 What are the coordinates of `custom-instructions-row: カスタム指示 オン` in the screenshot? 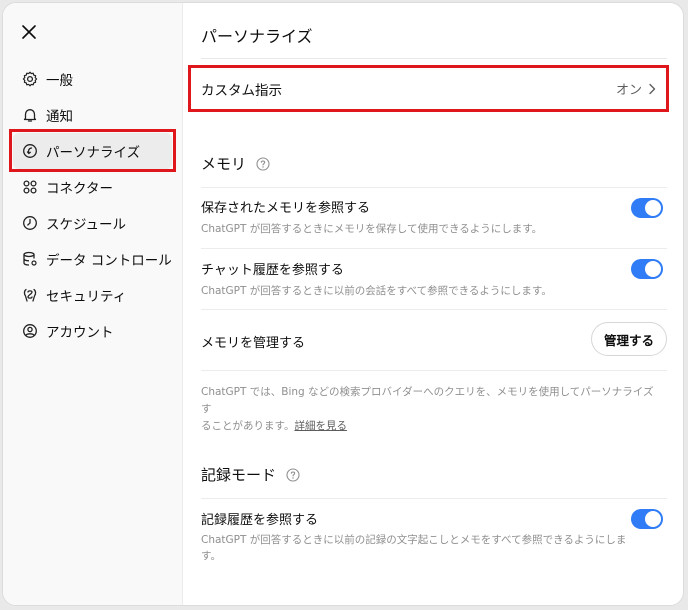 It's located at (428, 88).